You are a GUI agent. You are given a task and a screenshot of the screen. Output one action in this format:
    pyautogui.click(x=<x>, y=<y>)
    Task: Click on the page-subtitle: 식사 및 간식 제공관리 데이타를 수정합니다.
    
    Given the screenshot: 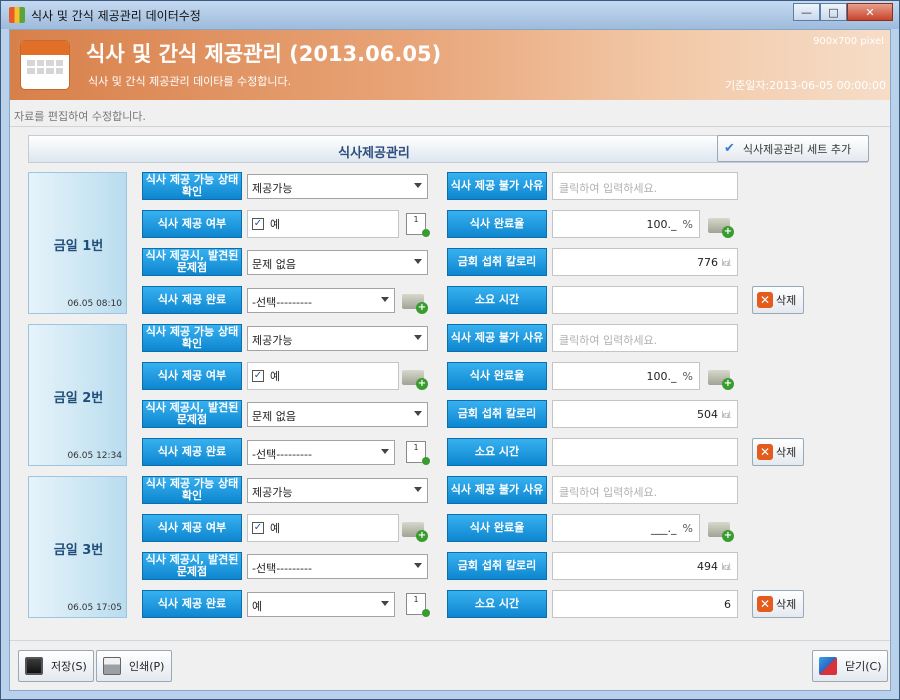 What is the action you would take?
    pyautogui.click(x=190, y=81)
    